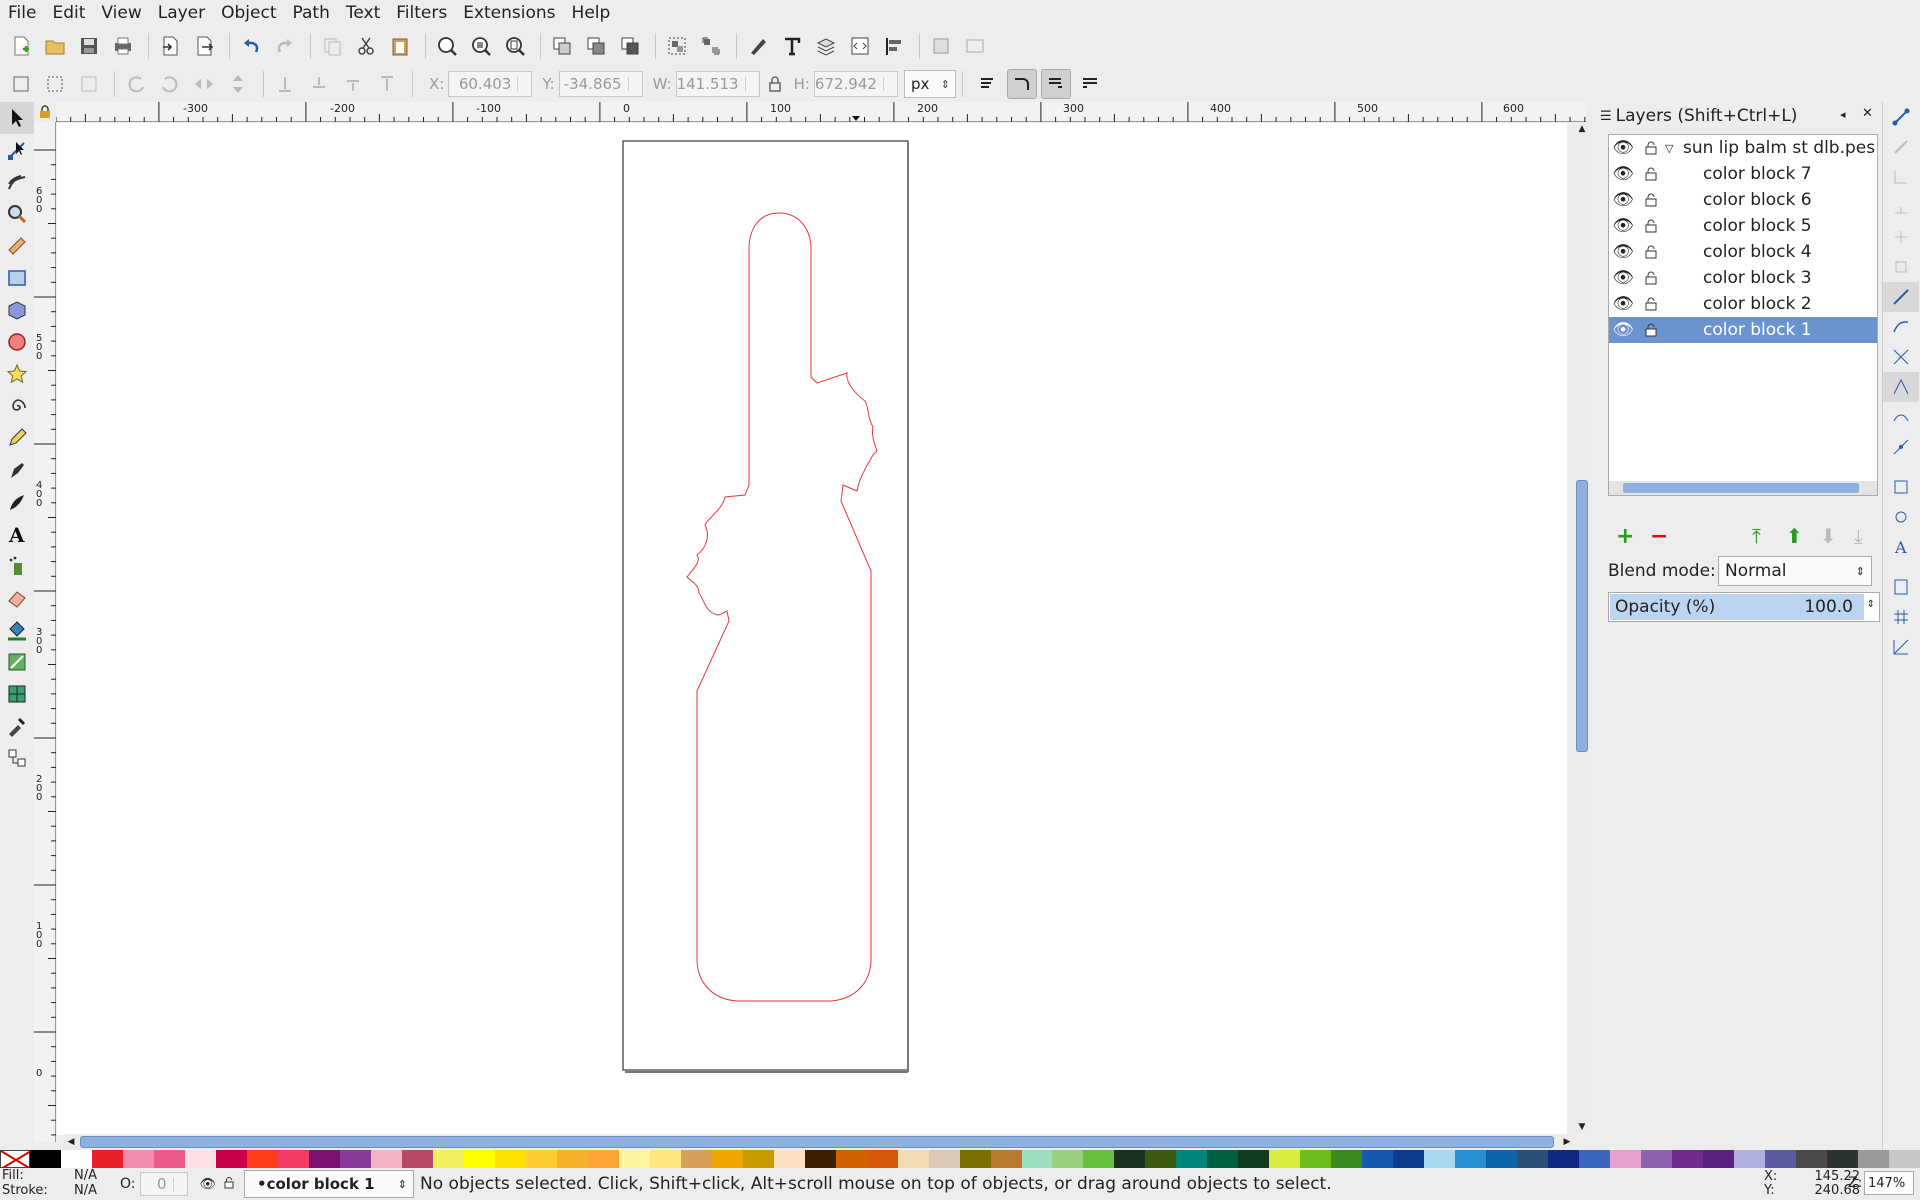 The image size is (1920, 1200). What do you see at coordinates (163, 1184) in the screenshot?
I see `opacity-field: 0` at bounding box center [163, 1184].